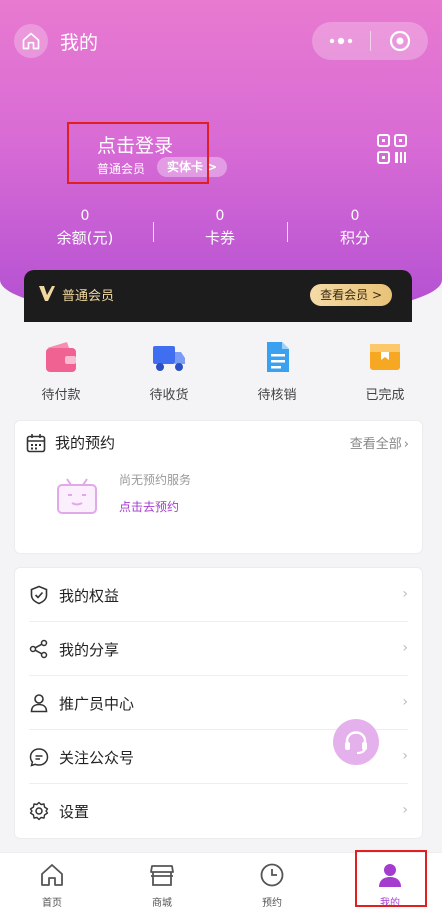 This screenshot has width=442, height=907. What do you see at coordinates (391, 878) in the screenshot?
I see `highlight-box-profile-tab` at bounding box center [391, 878].